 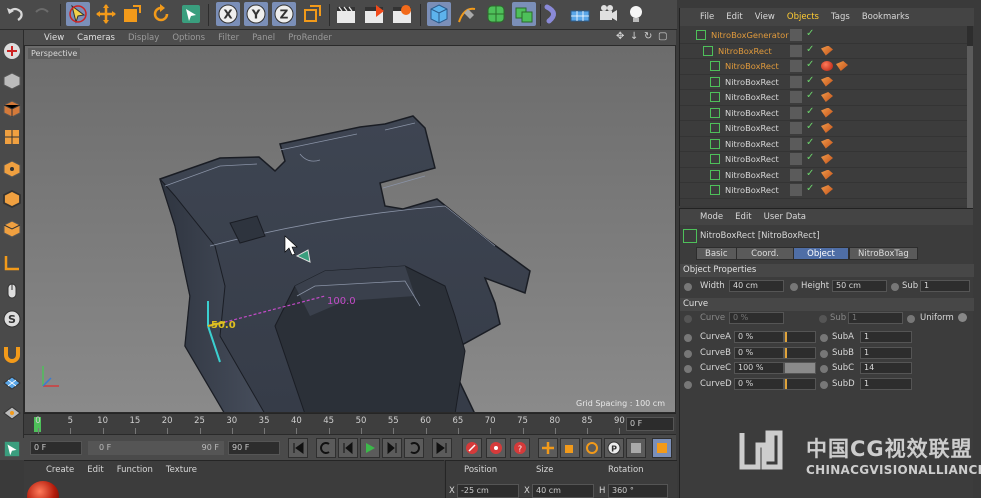 What do you see at coordinates (756, 318) in the screenshot?
I see `curve-field: 0 %` at bounding box center [756, 318].